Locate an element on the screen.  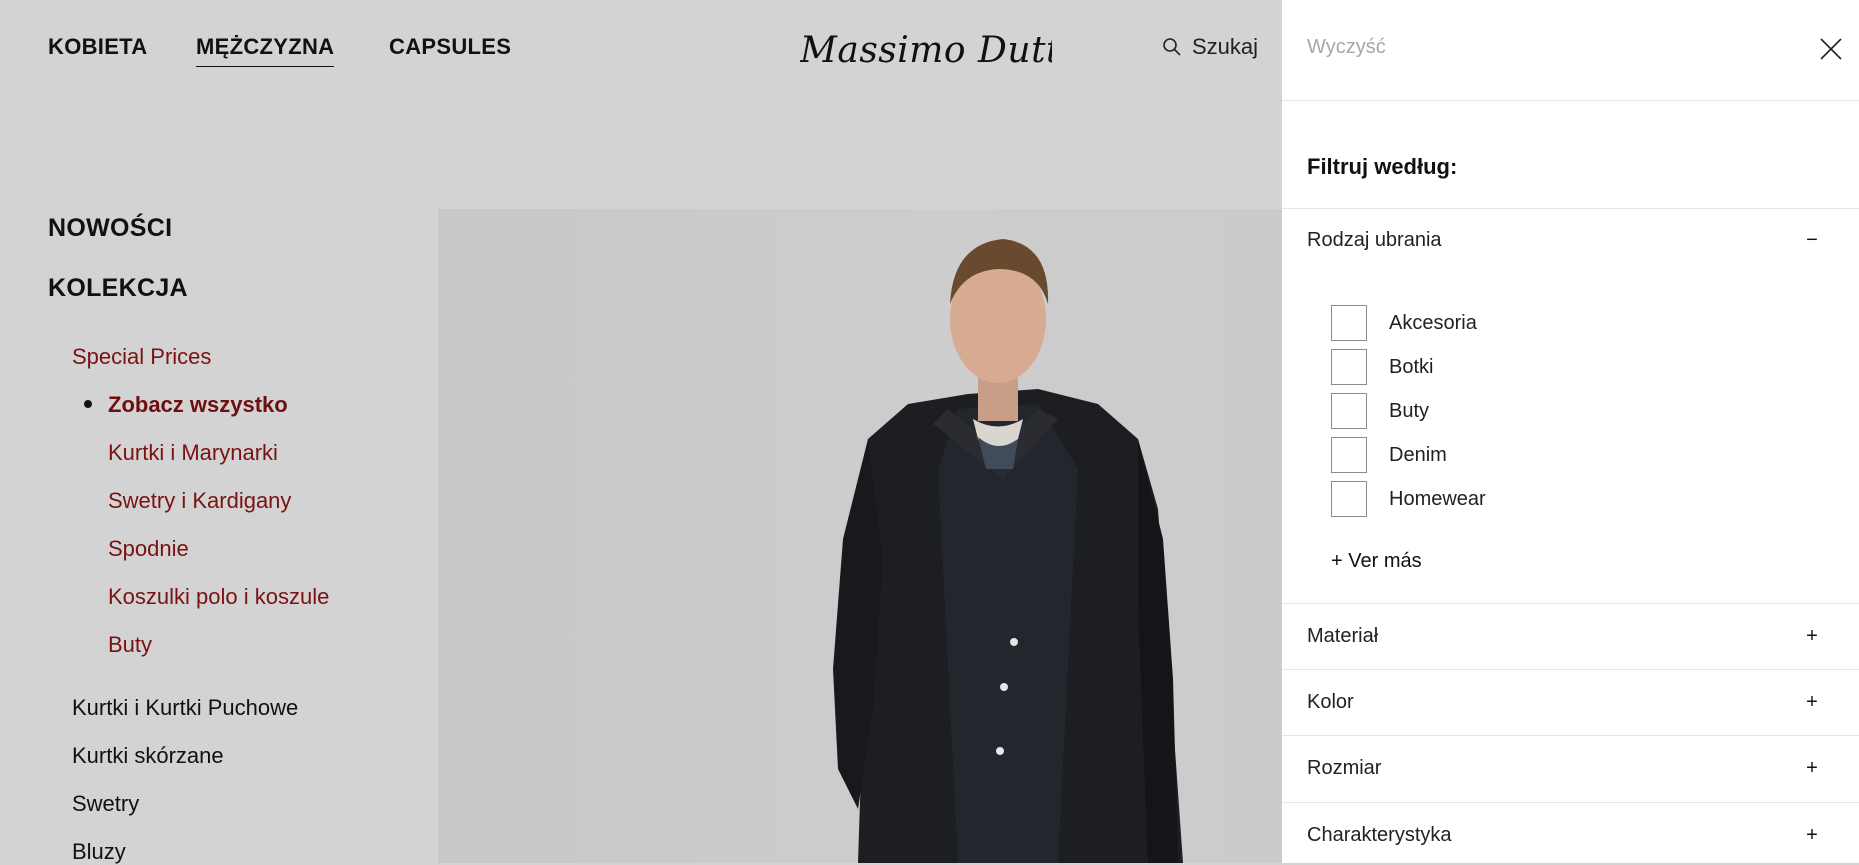
search-button: Szukaj is located at coordinates (1210, 47).